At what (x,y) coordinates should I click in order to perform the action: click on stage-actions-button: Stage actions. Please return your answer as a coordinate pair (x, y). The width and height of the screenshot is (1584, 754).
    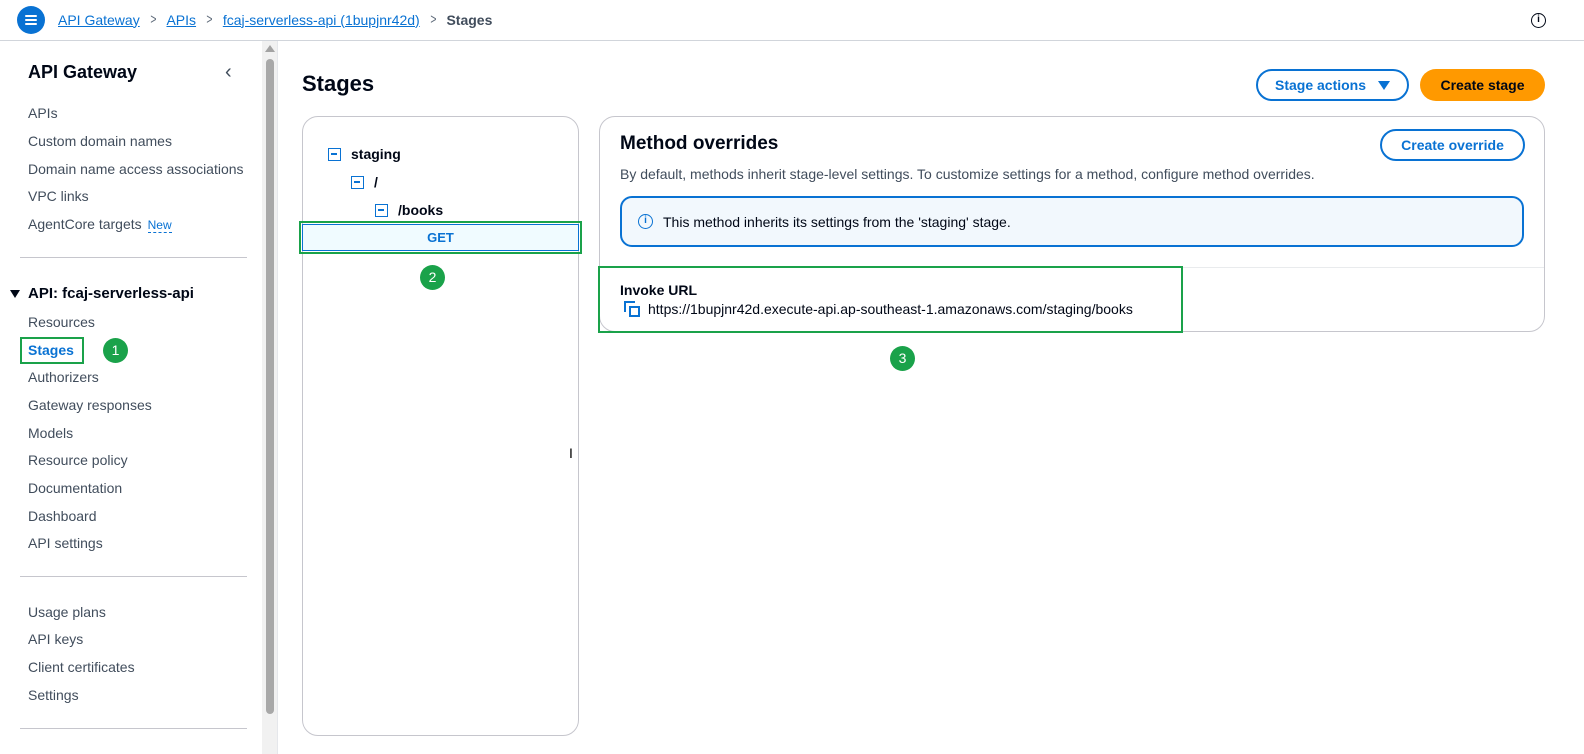
    Looking at the image, I should click on (1332, 85).